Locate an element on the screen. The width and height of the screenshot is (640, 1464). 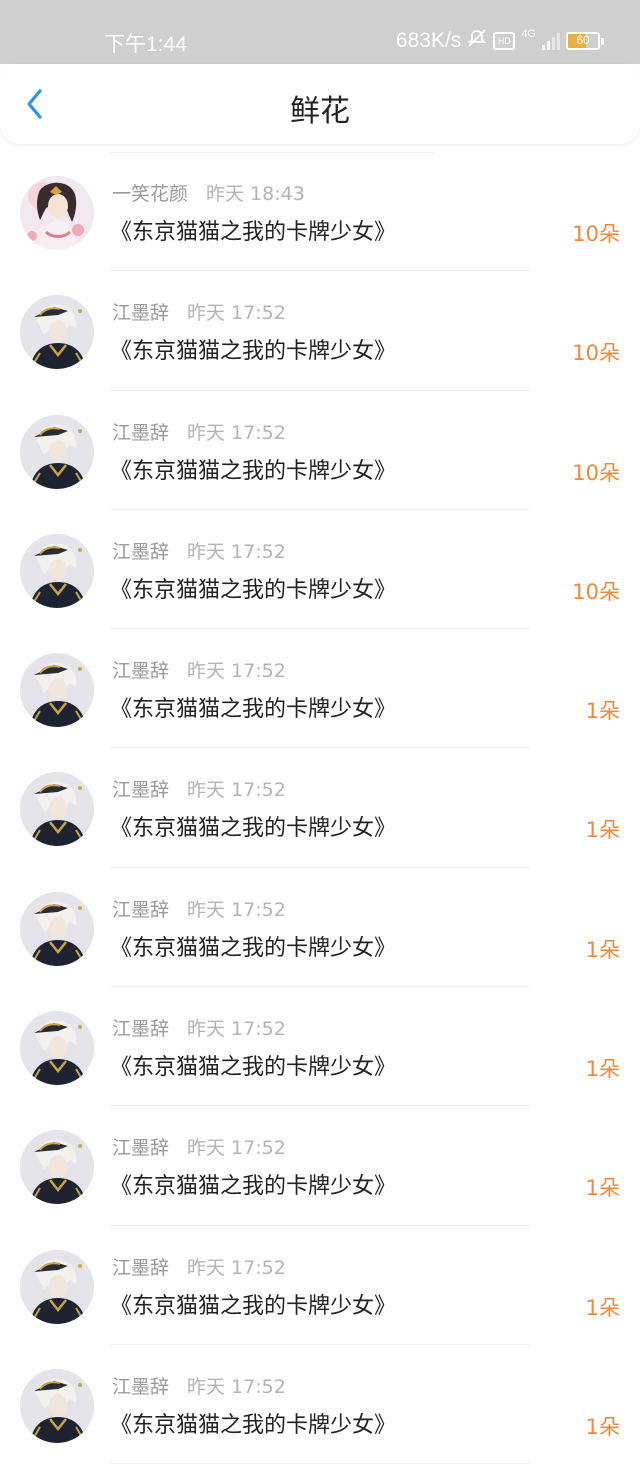
mute-bell-icon is located at coordinates (477, 41).